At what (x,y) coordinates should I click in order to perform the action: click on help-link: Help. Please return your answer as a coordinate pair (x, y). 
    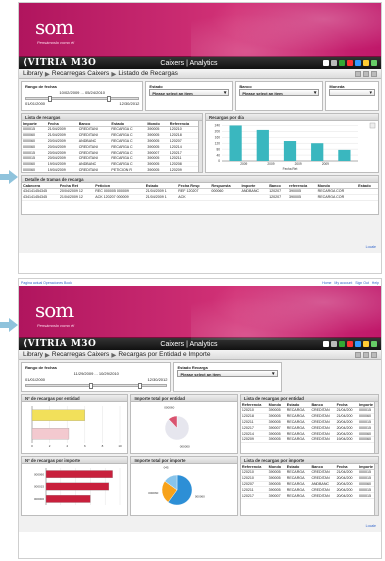
    Looking at the image, I should click on (375, 283).